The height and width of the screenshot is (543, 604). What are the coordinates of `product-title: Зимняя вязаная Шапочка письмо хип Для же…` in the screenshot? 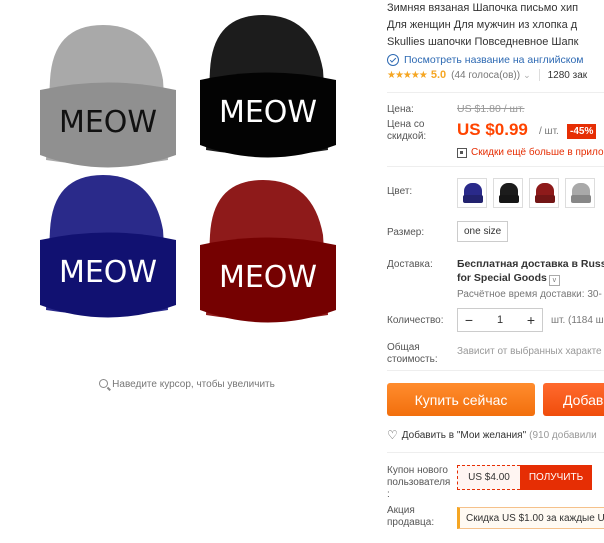 It's located at (495, 25).